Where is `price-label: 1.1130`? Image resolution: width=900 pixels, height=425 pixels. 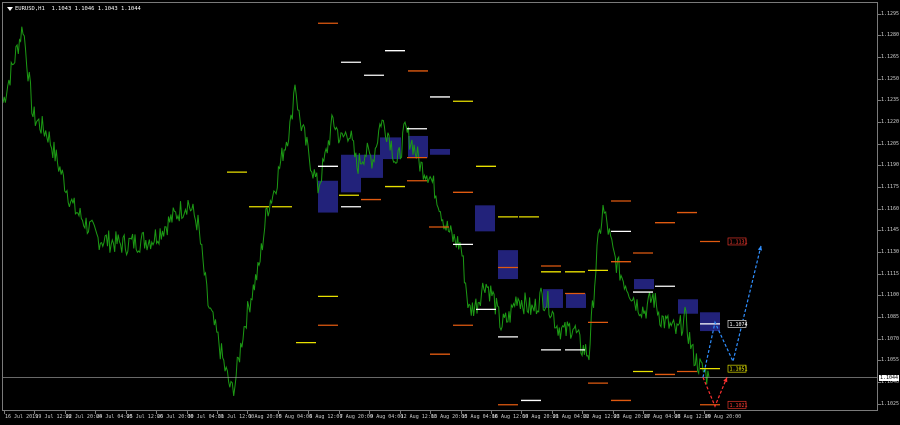
price-label: 1.1130 is located at coordinates (890, 252).